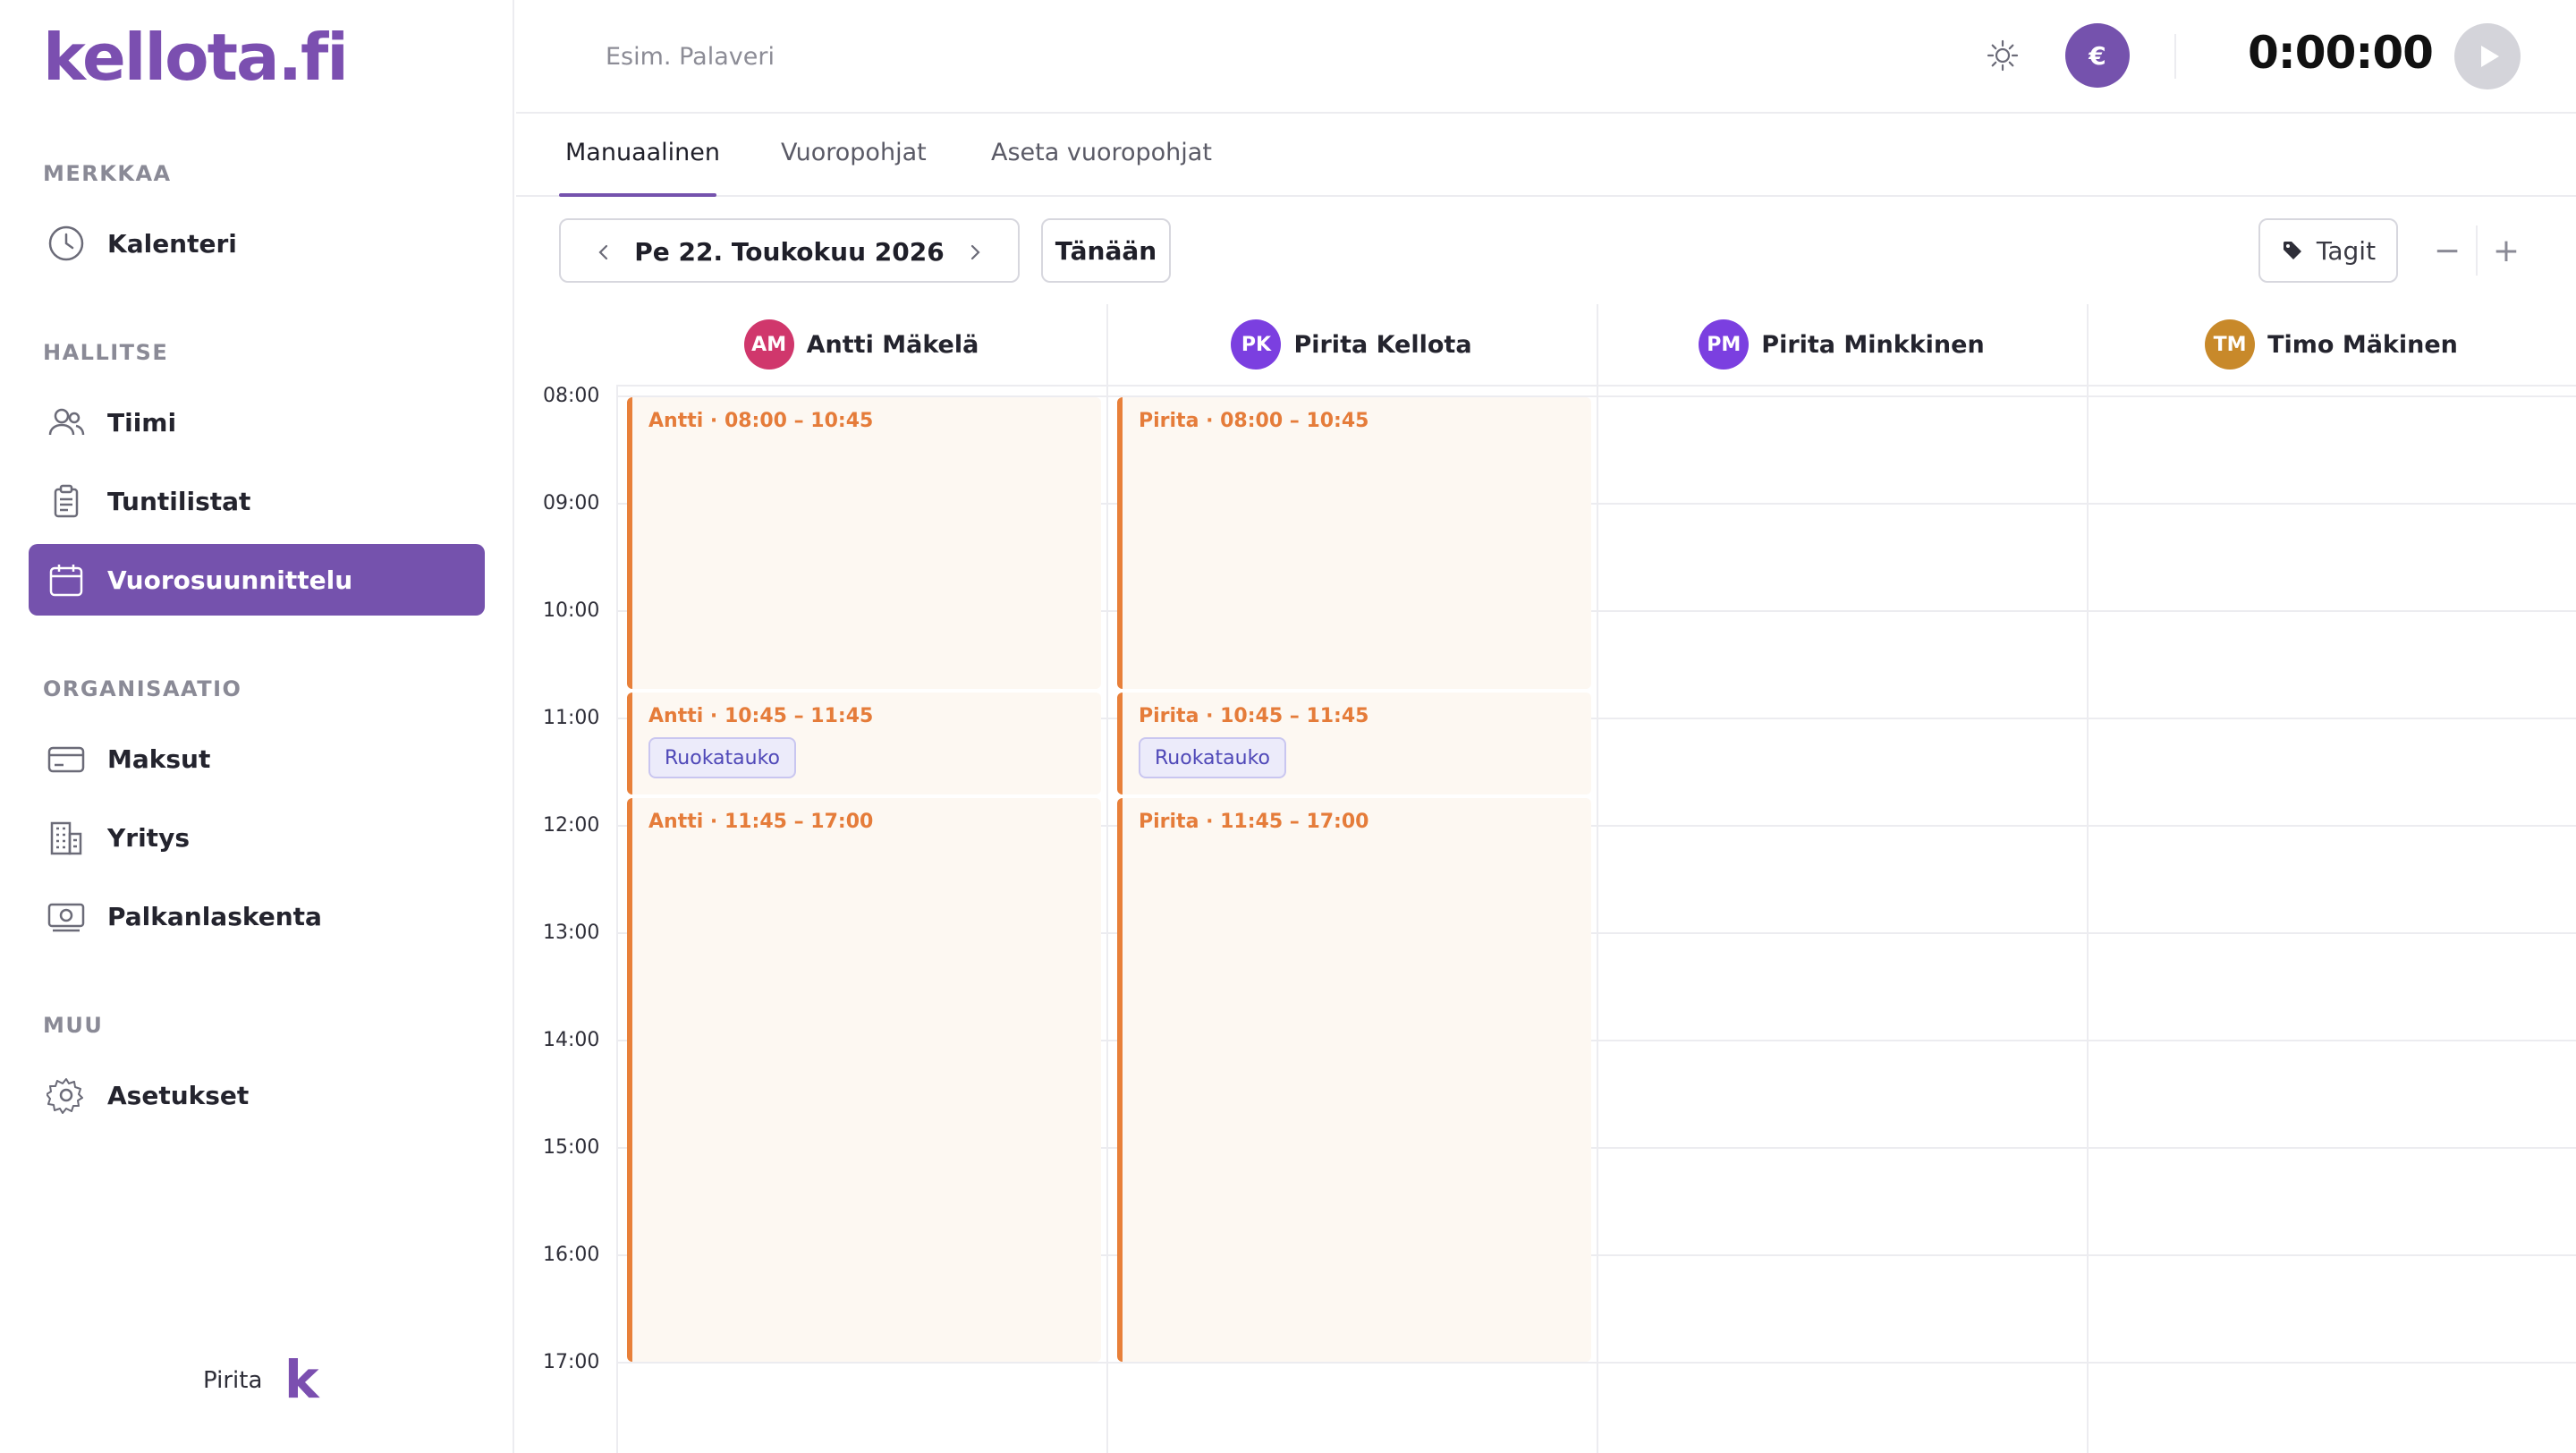  Describe the element at coordinates (571, 825) in the screenshot. I see `hour-label: 12:00` at that location.